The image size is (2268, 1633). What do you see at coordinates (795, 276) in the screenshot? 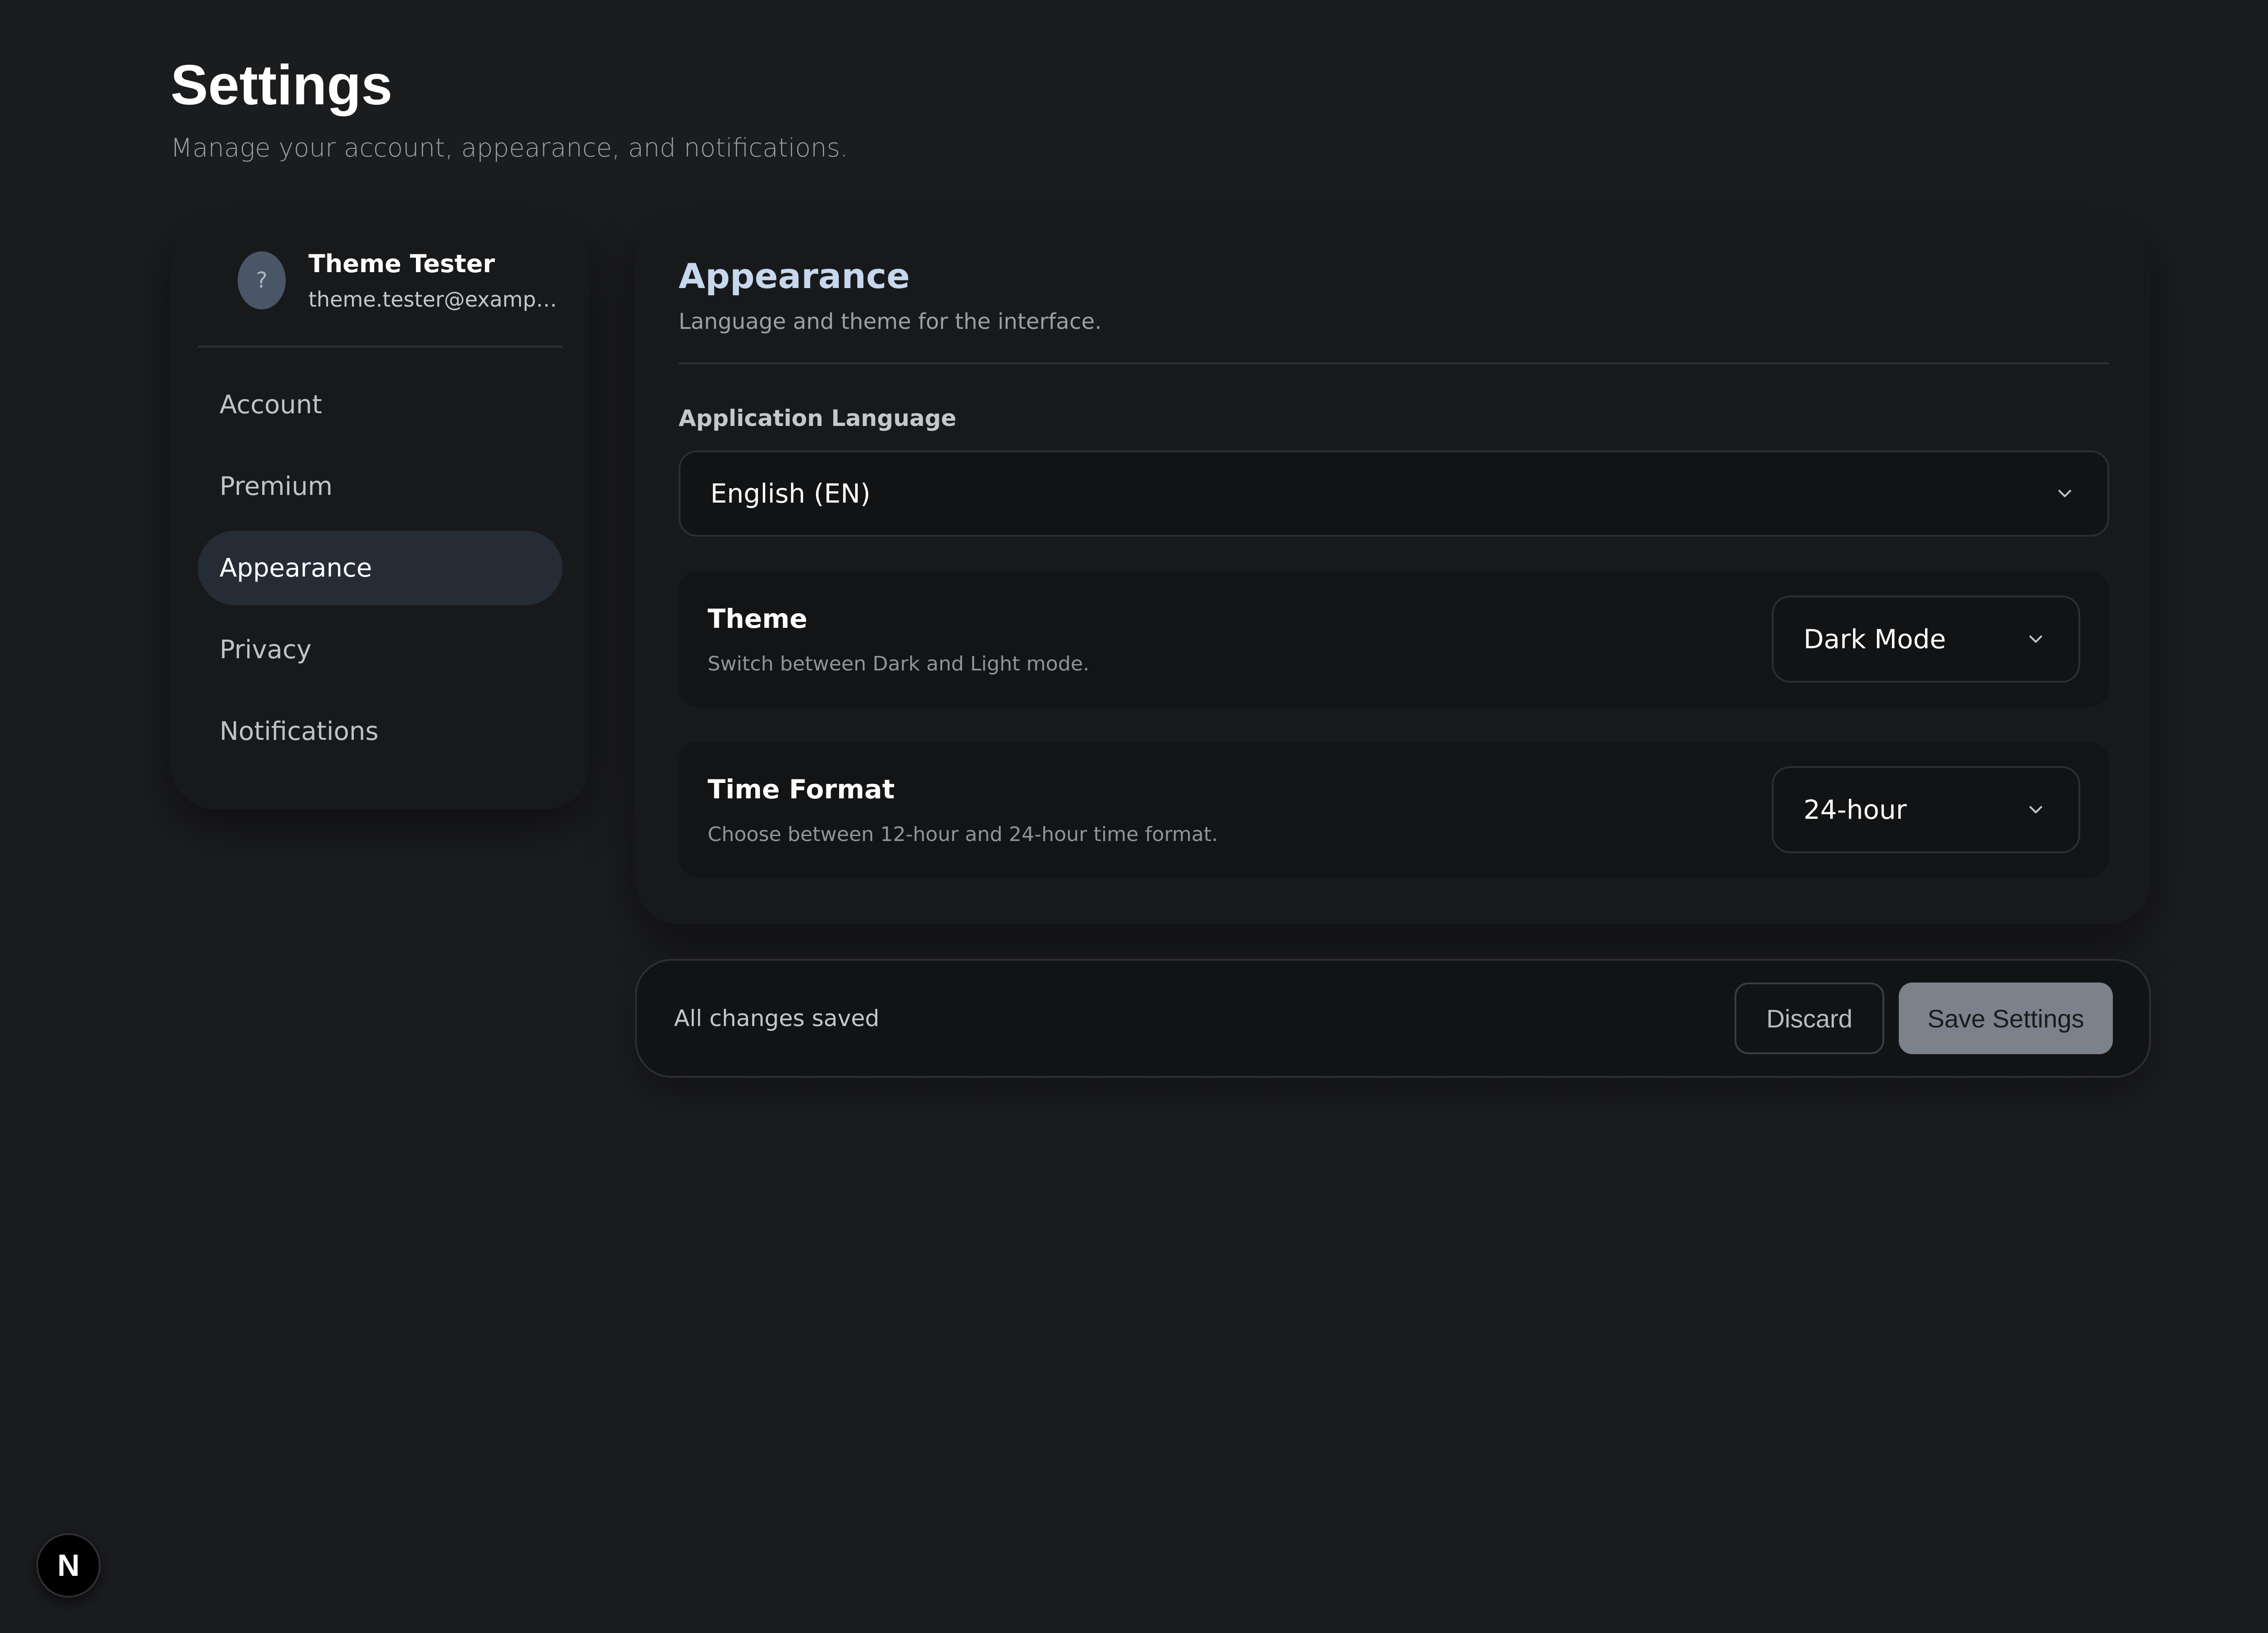
I see `section-title: Appearance` at bounding box center [795, 276].